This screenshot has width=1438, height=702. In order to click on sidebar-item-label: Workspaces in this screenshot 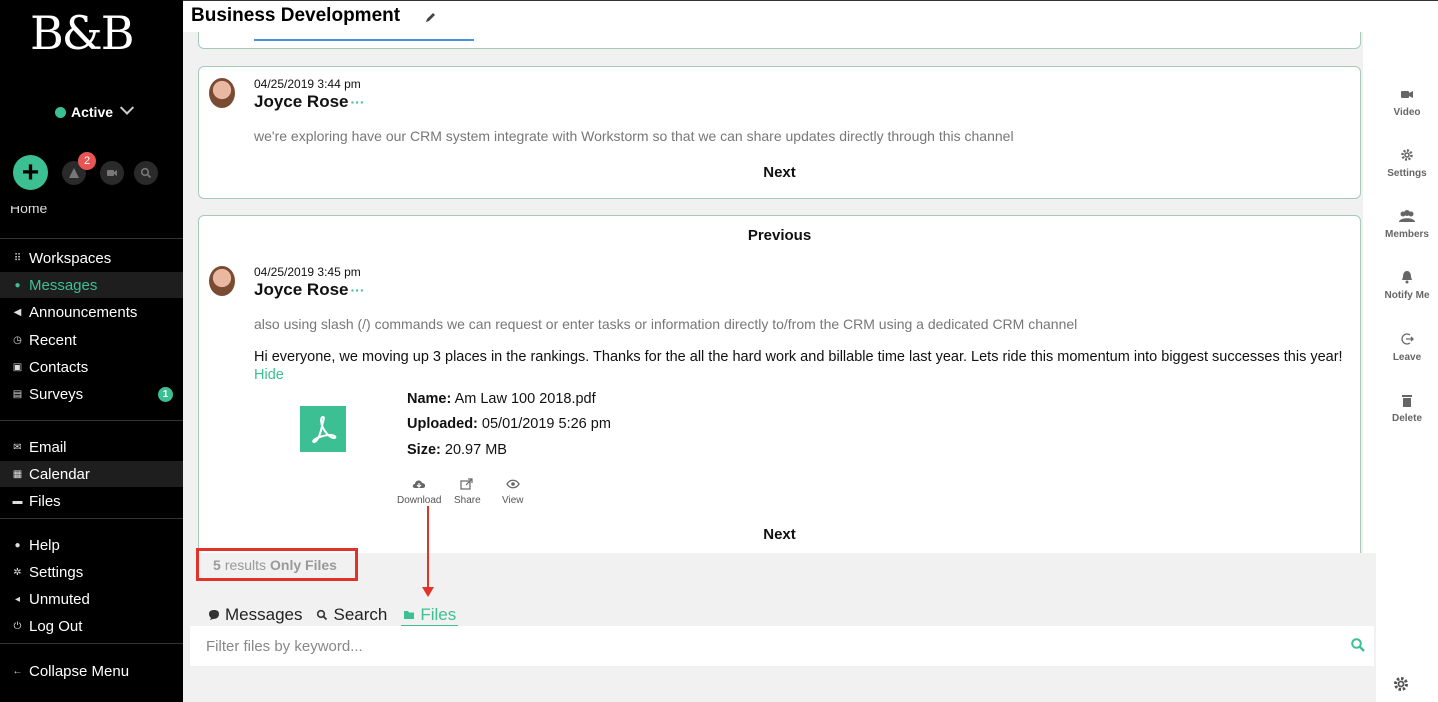, I will do `click(70, 258)`.